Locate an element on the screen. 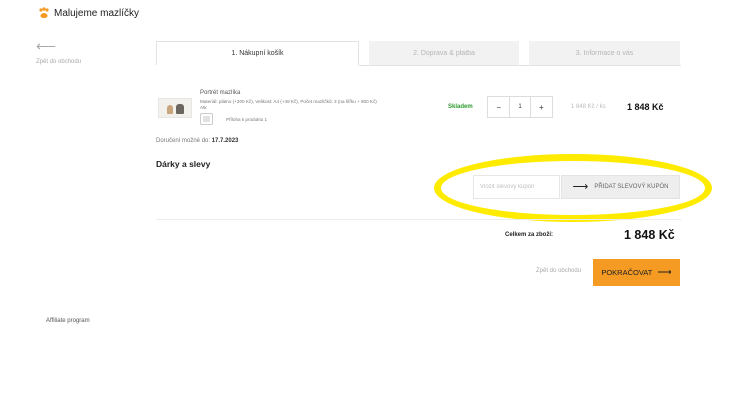 The image size is (750, 409). continue-button: POKRAČOVAT ⟶ is located at coordinates (636, 272).